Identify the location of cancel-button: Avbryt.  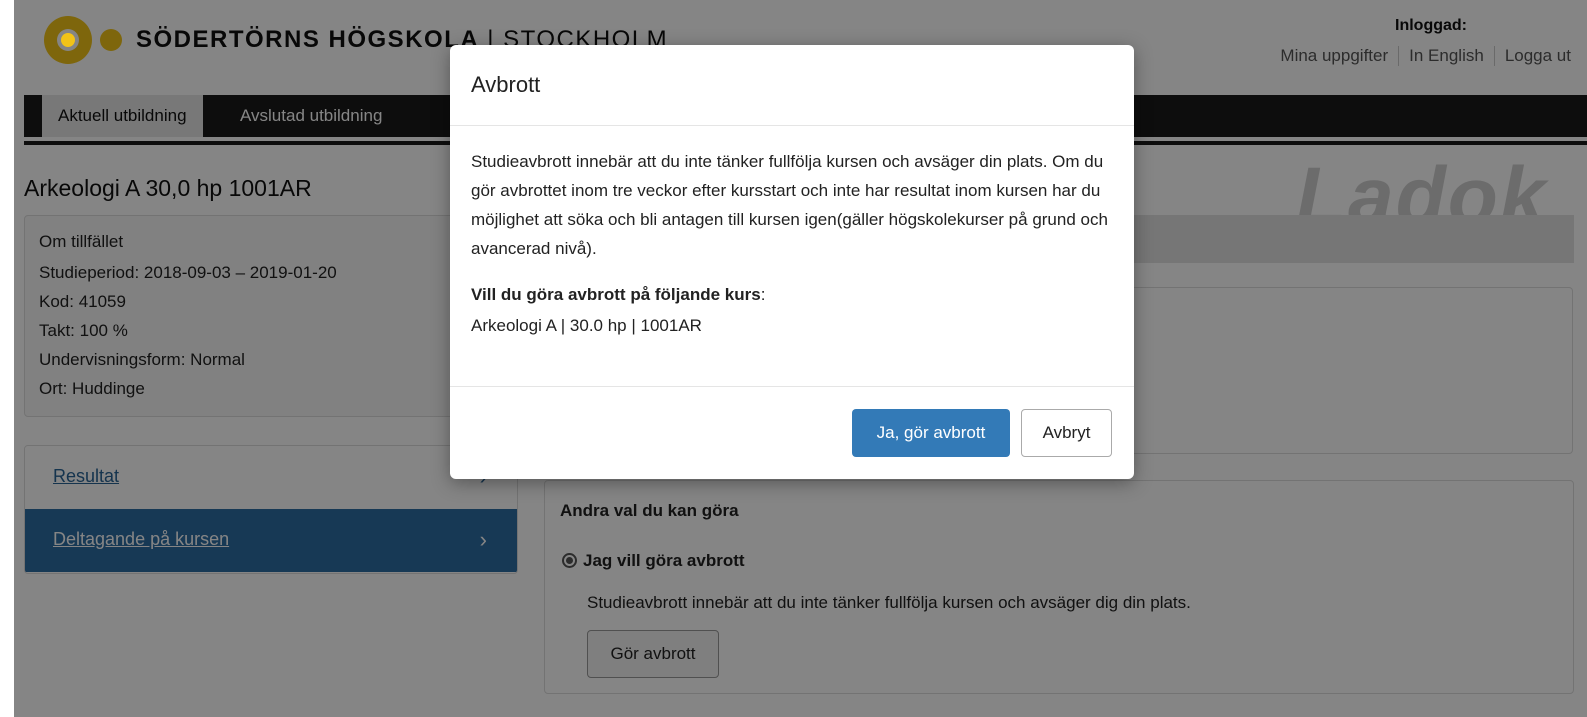
(1066, 433).